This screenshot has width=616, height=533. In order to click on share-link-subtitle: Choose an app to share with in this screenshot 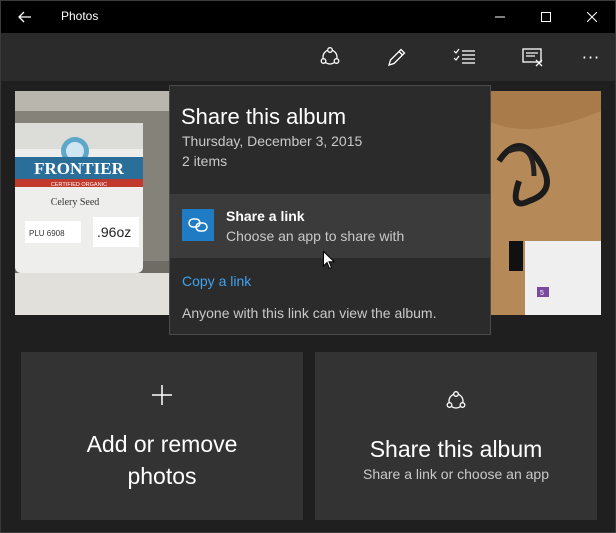, I will do `click(315, 236)`.